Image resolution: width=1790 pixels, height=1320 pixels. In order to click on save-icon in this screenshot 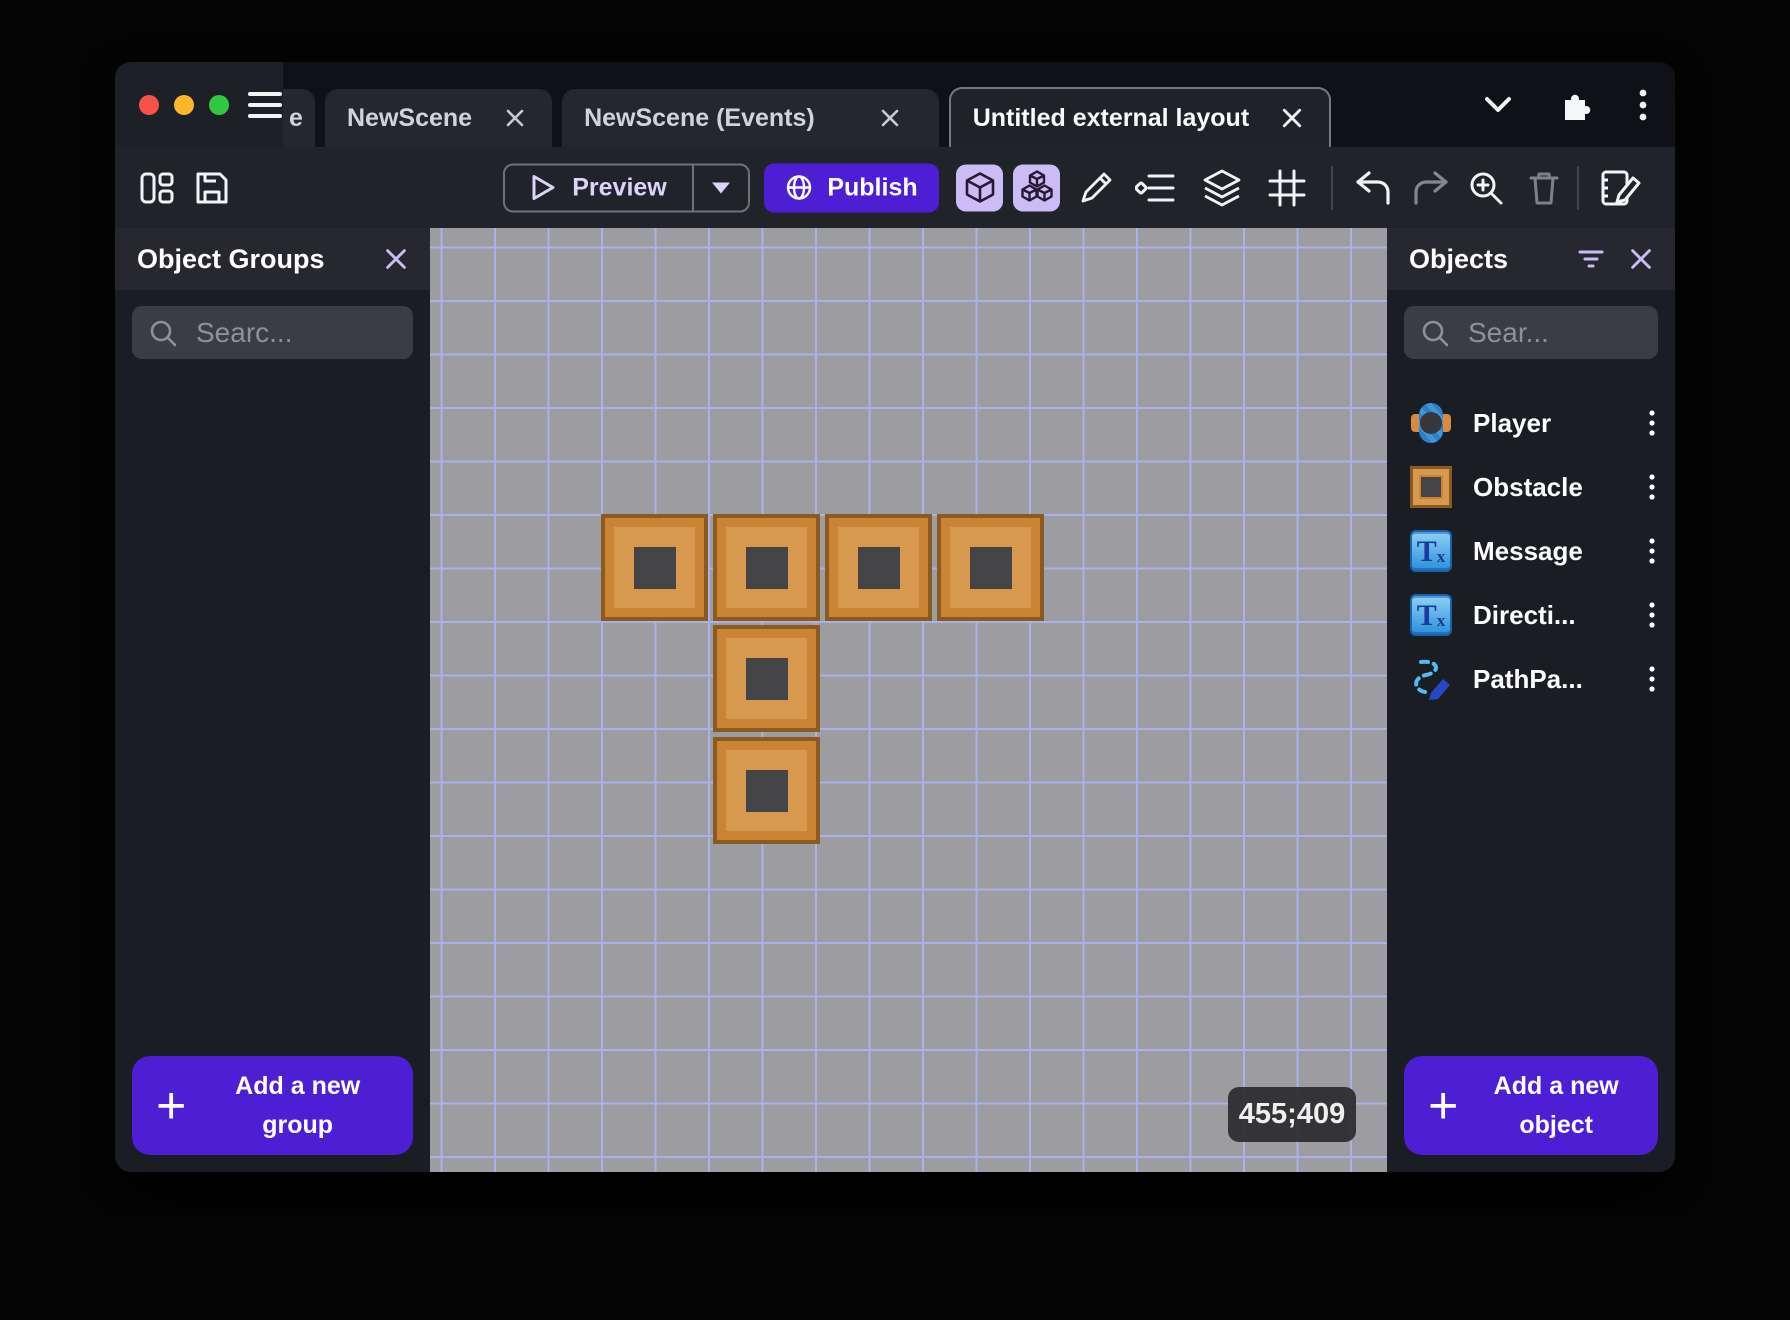, I will do `click(212, 188)`.